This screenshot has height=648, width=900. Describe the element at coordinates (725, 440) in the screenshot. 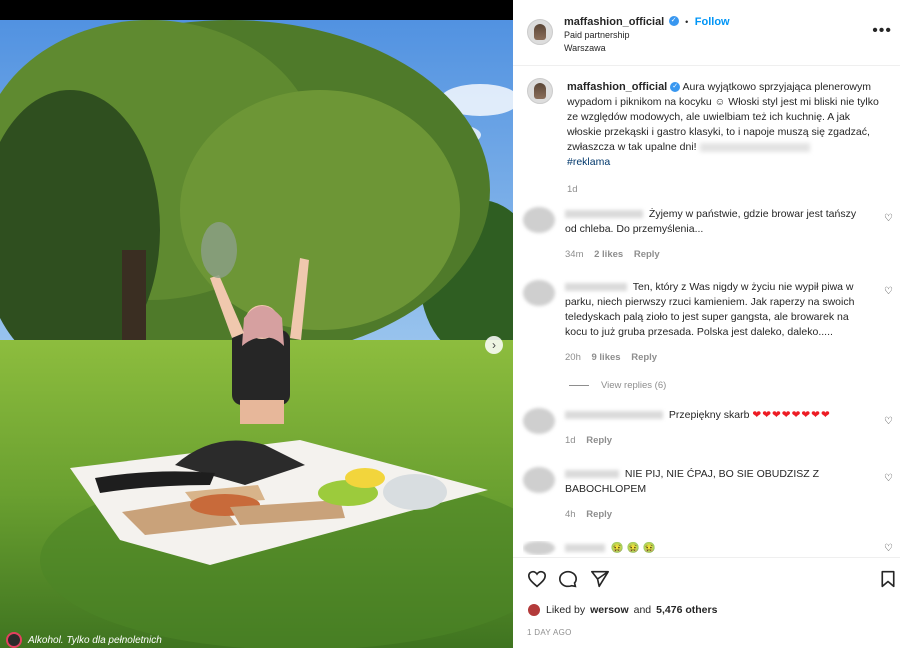

I see `comment-meta: 1d Reply` at that location.